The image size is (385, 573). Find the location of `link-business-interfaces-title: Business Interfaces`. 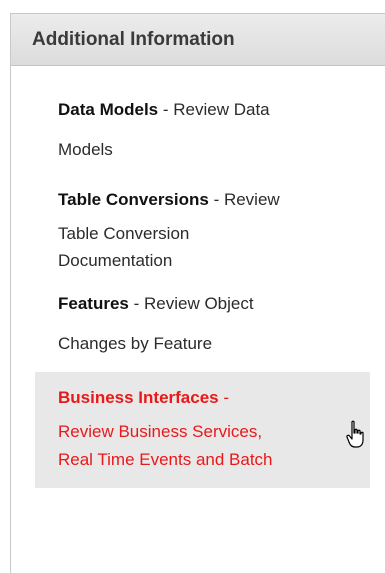

link-business-interfaces-title: Business Interfaces is located at coordinates (138, 397).